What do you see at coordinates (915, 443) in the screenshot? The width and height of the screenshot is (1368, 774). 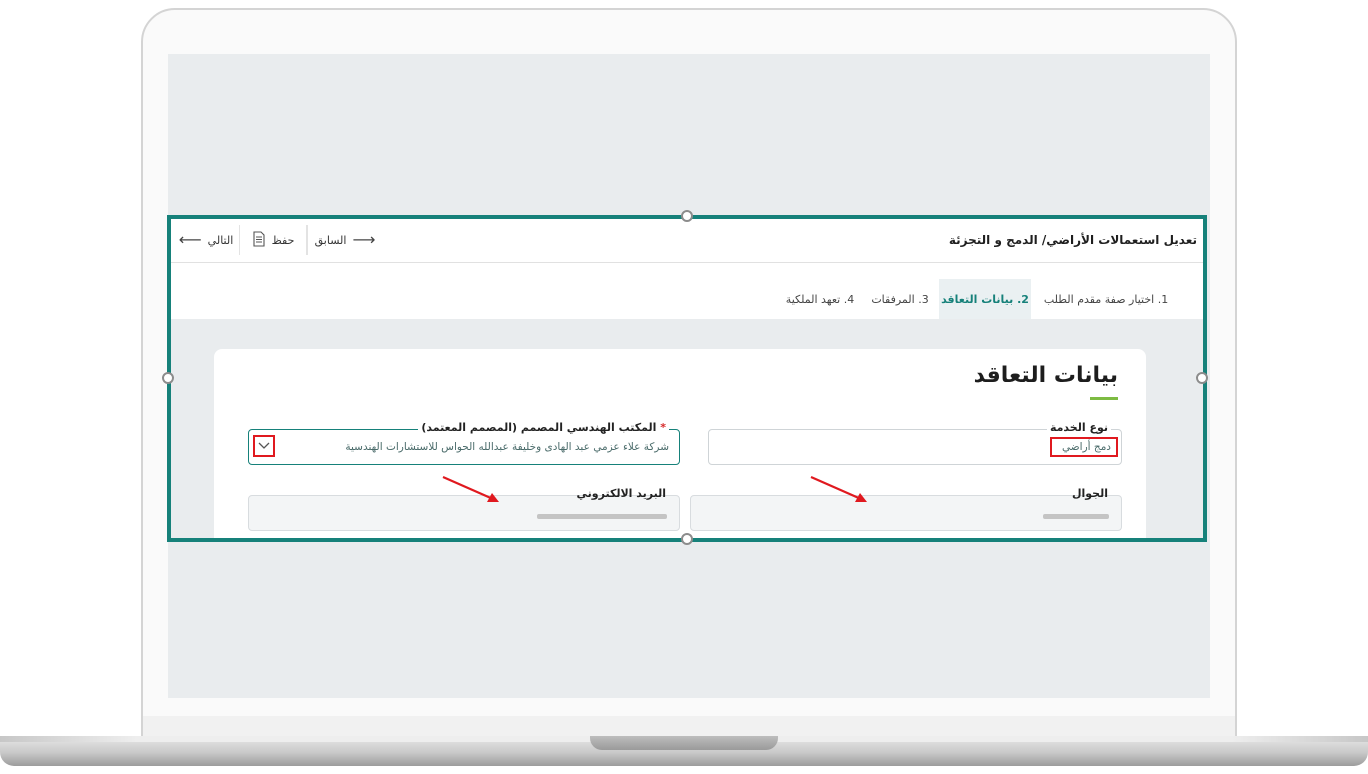 I see `service-type-field: نوع الخدمة دمج أراضي` at bounding box center [915, 443].